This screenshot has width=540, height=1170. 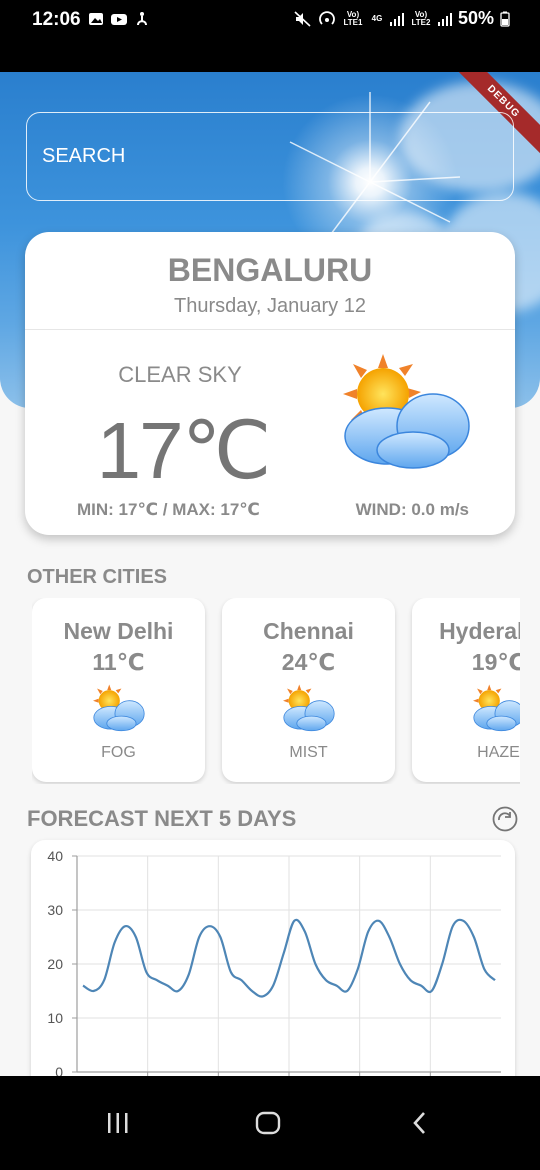 I want to click on city-tile-temp: 24℃, so click(x=308, y=662).